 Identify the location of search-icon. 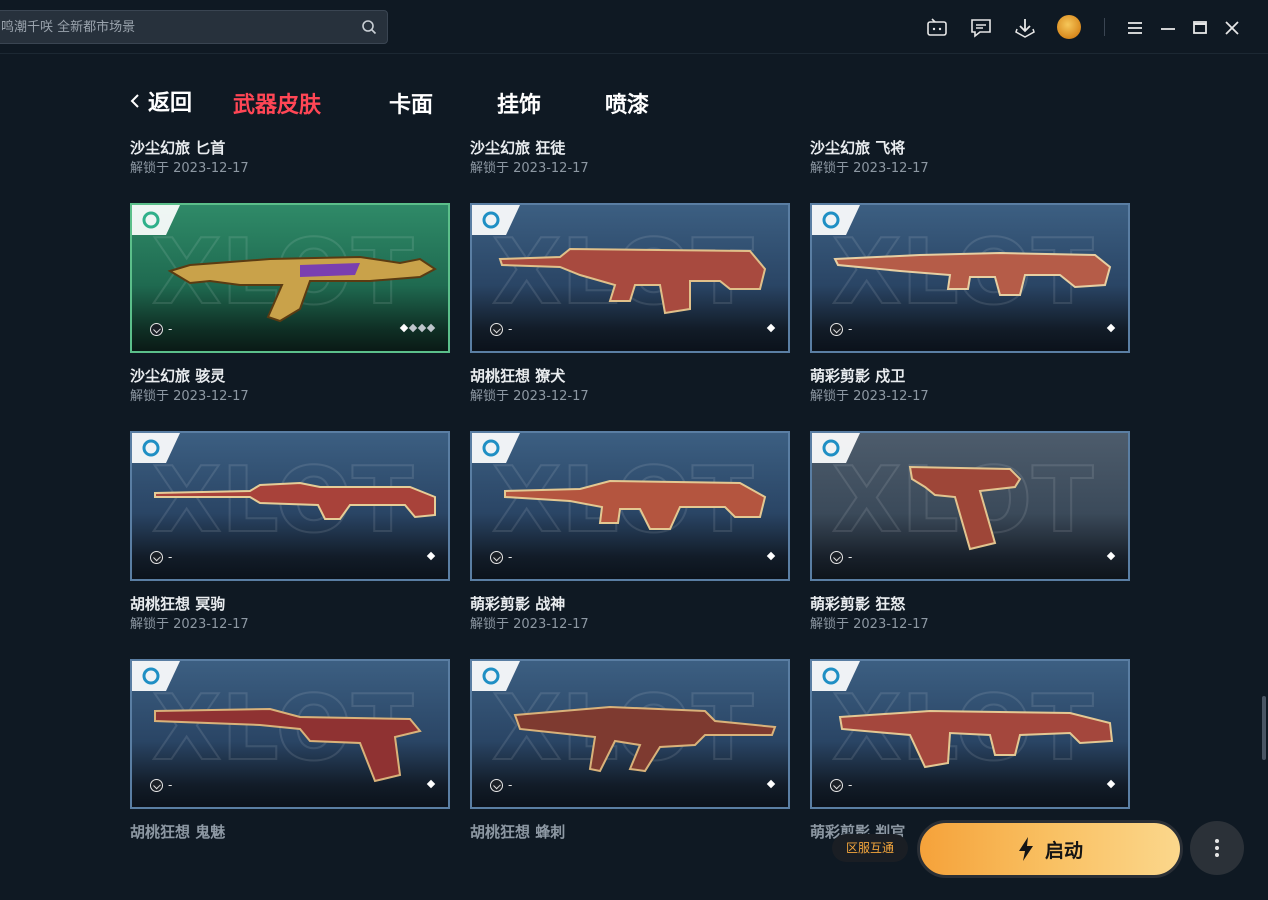
(369, 27).